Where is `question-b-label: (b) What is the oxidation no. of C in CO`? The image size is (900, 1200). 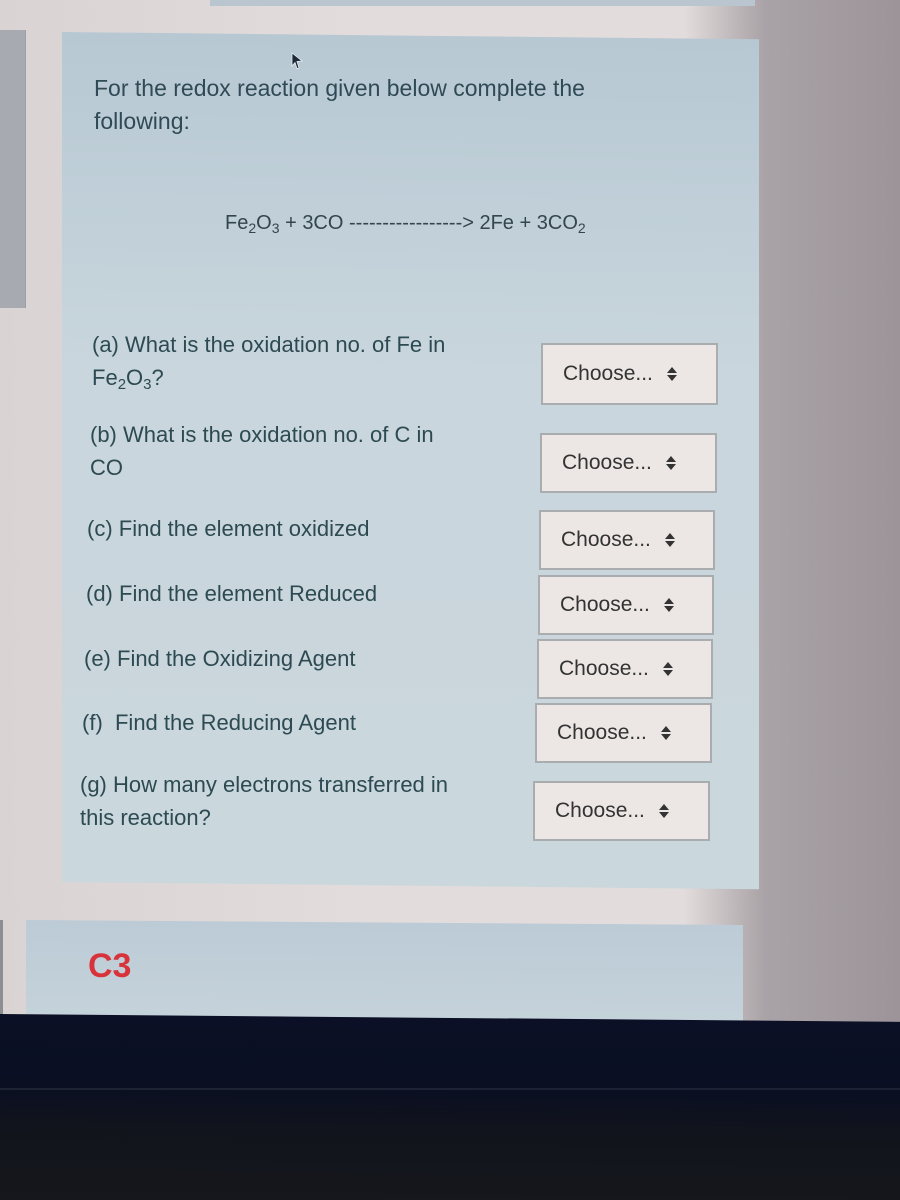 question-b-label: (b) What is the oxidation no. of C in CO is located at coordinates (262, 451).